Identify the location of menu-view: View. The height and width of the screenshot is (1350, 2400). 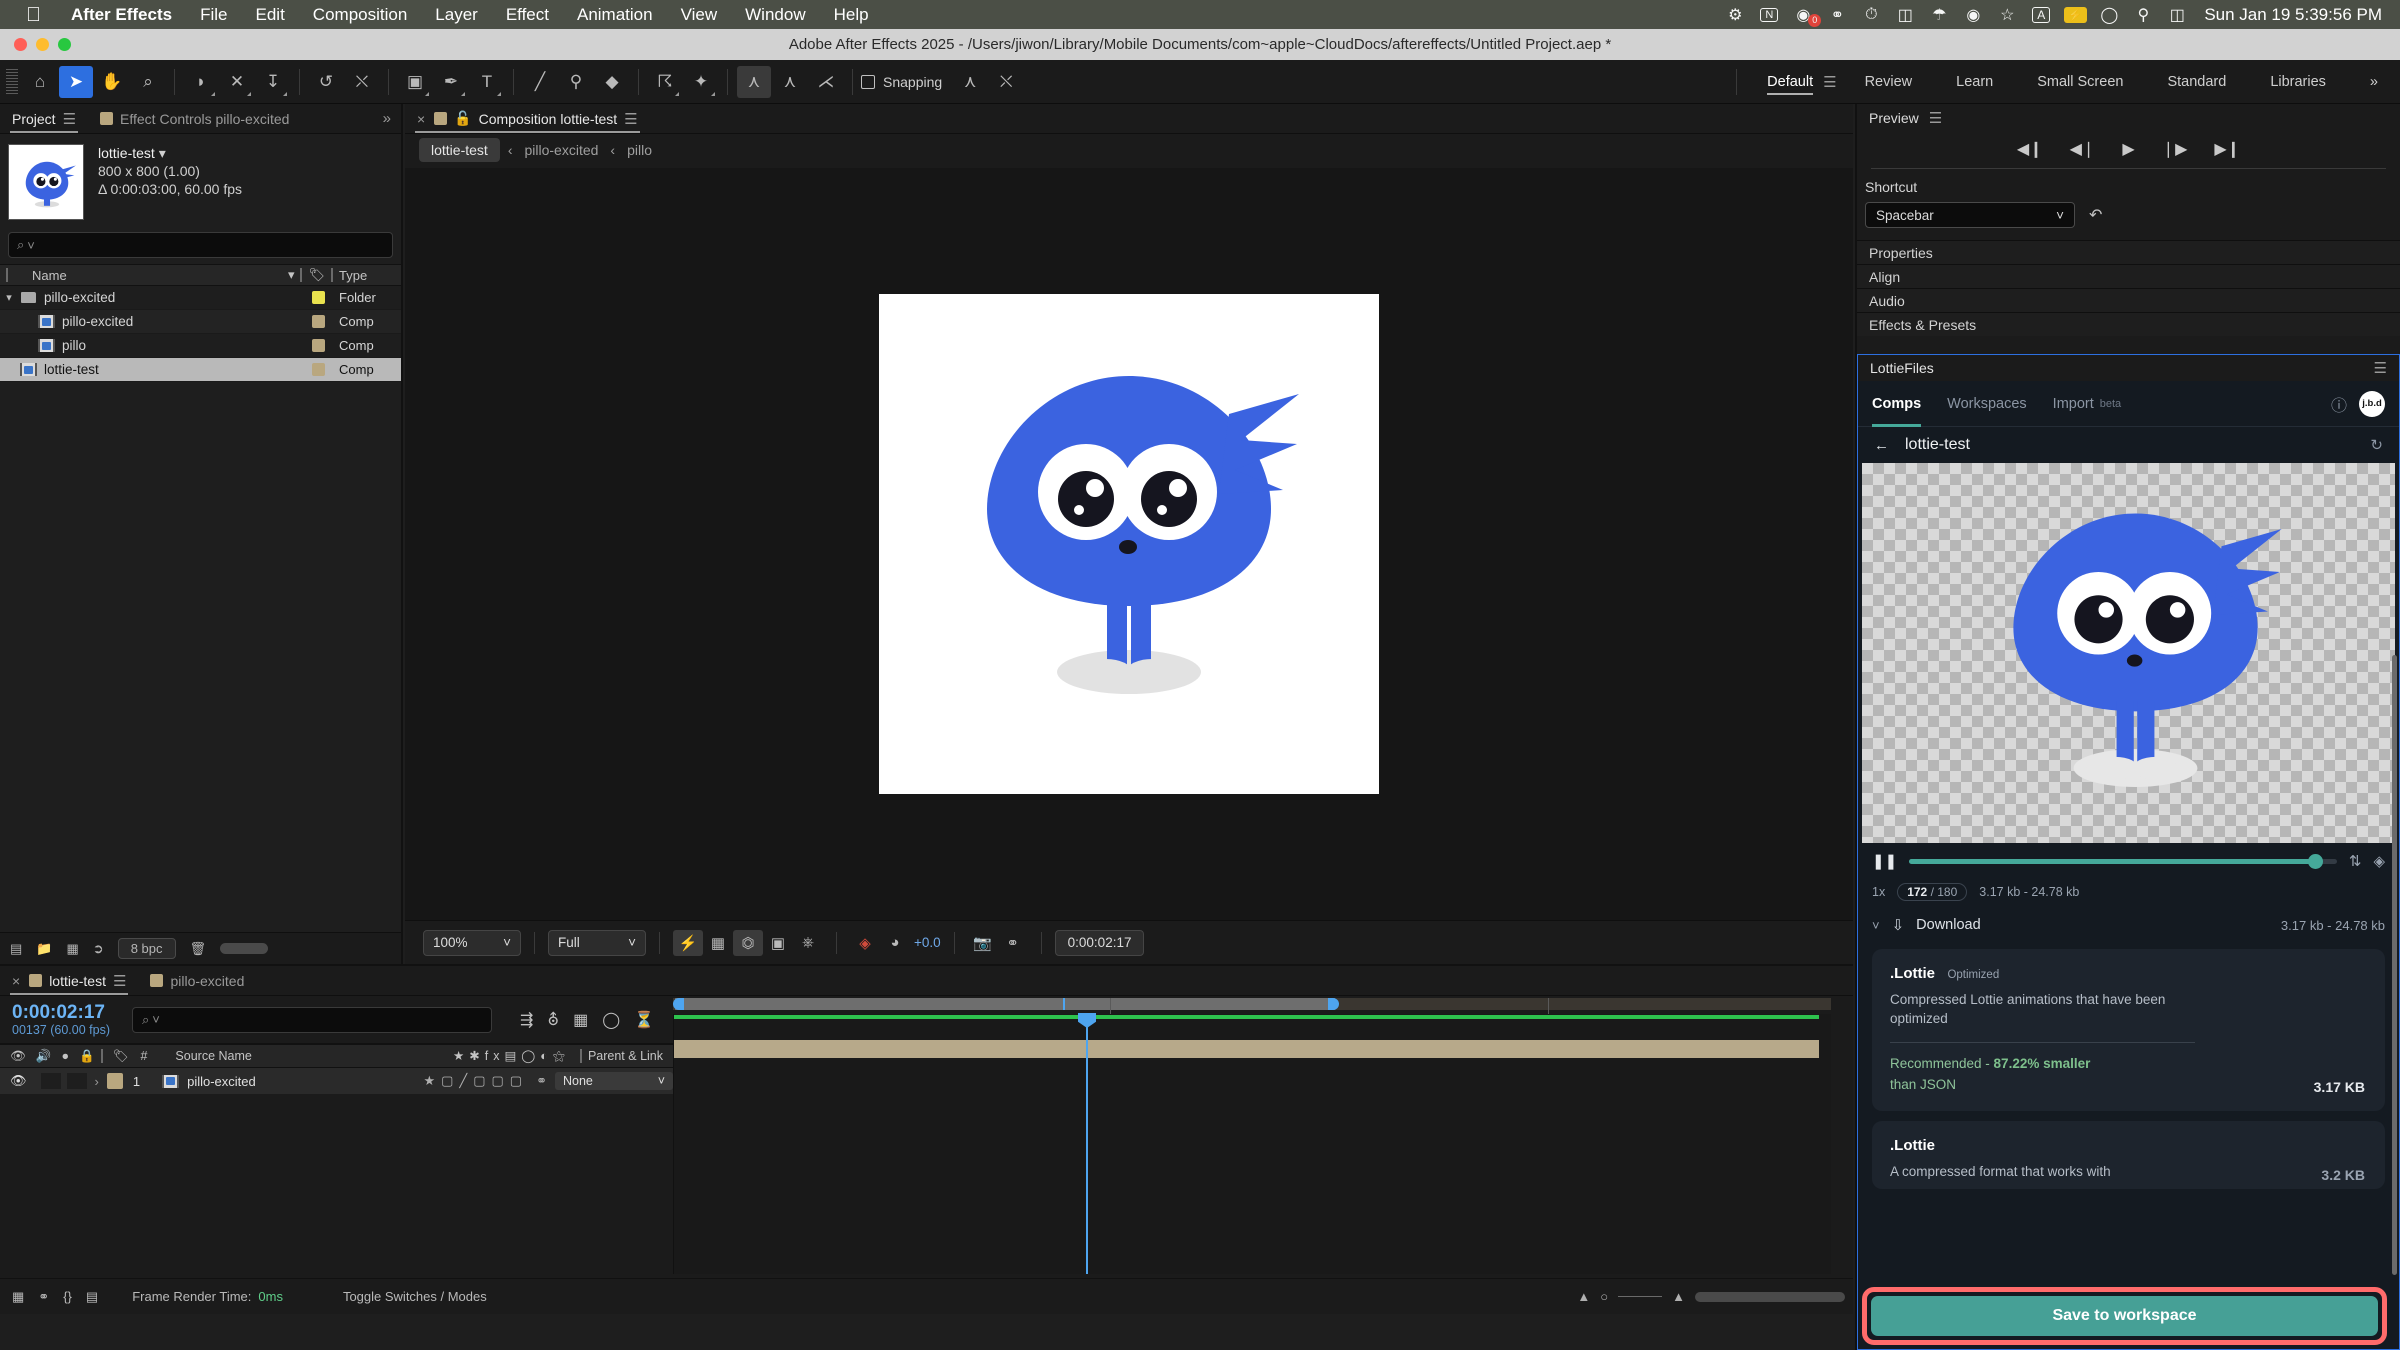
(699, 15).